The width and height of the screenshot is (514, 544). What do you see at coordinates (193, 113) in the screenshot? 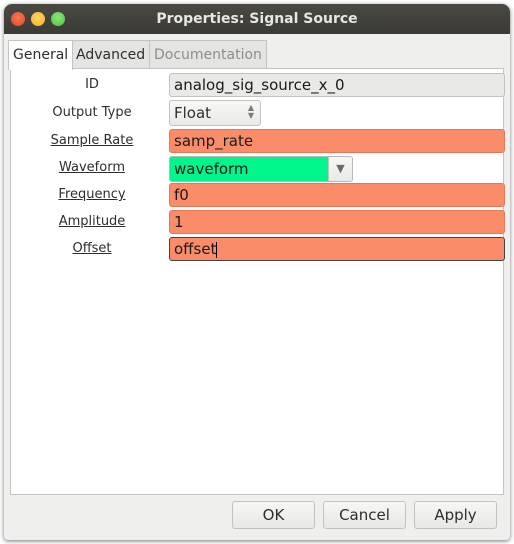
I see `output-type-value: Float` at bounding box center [193, 113].